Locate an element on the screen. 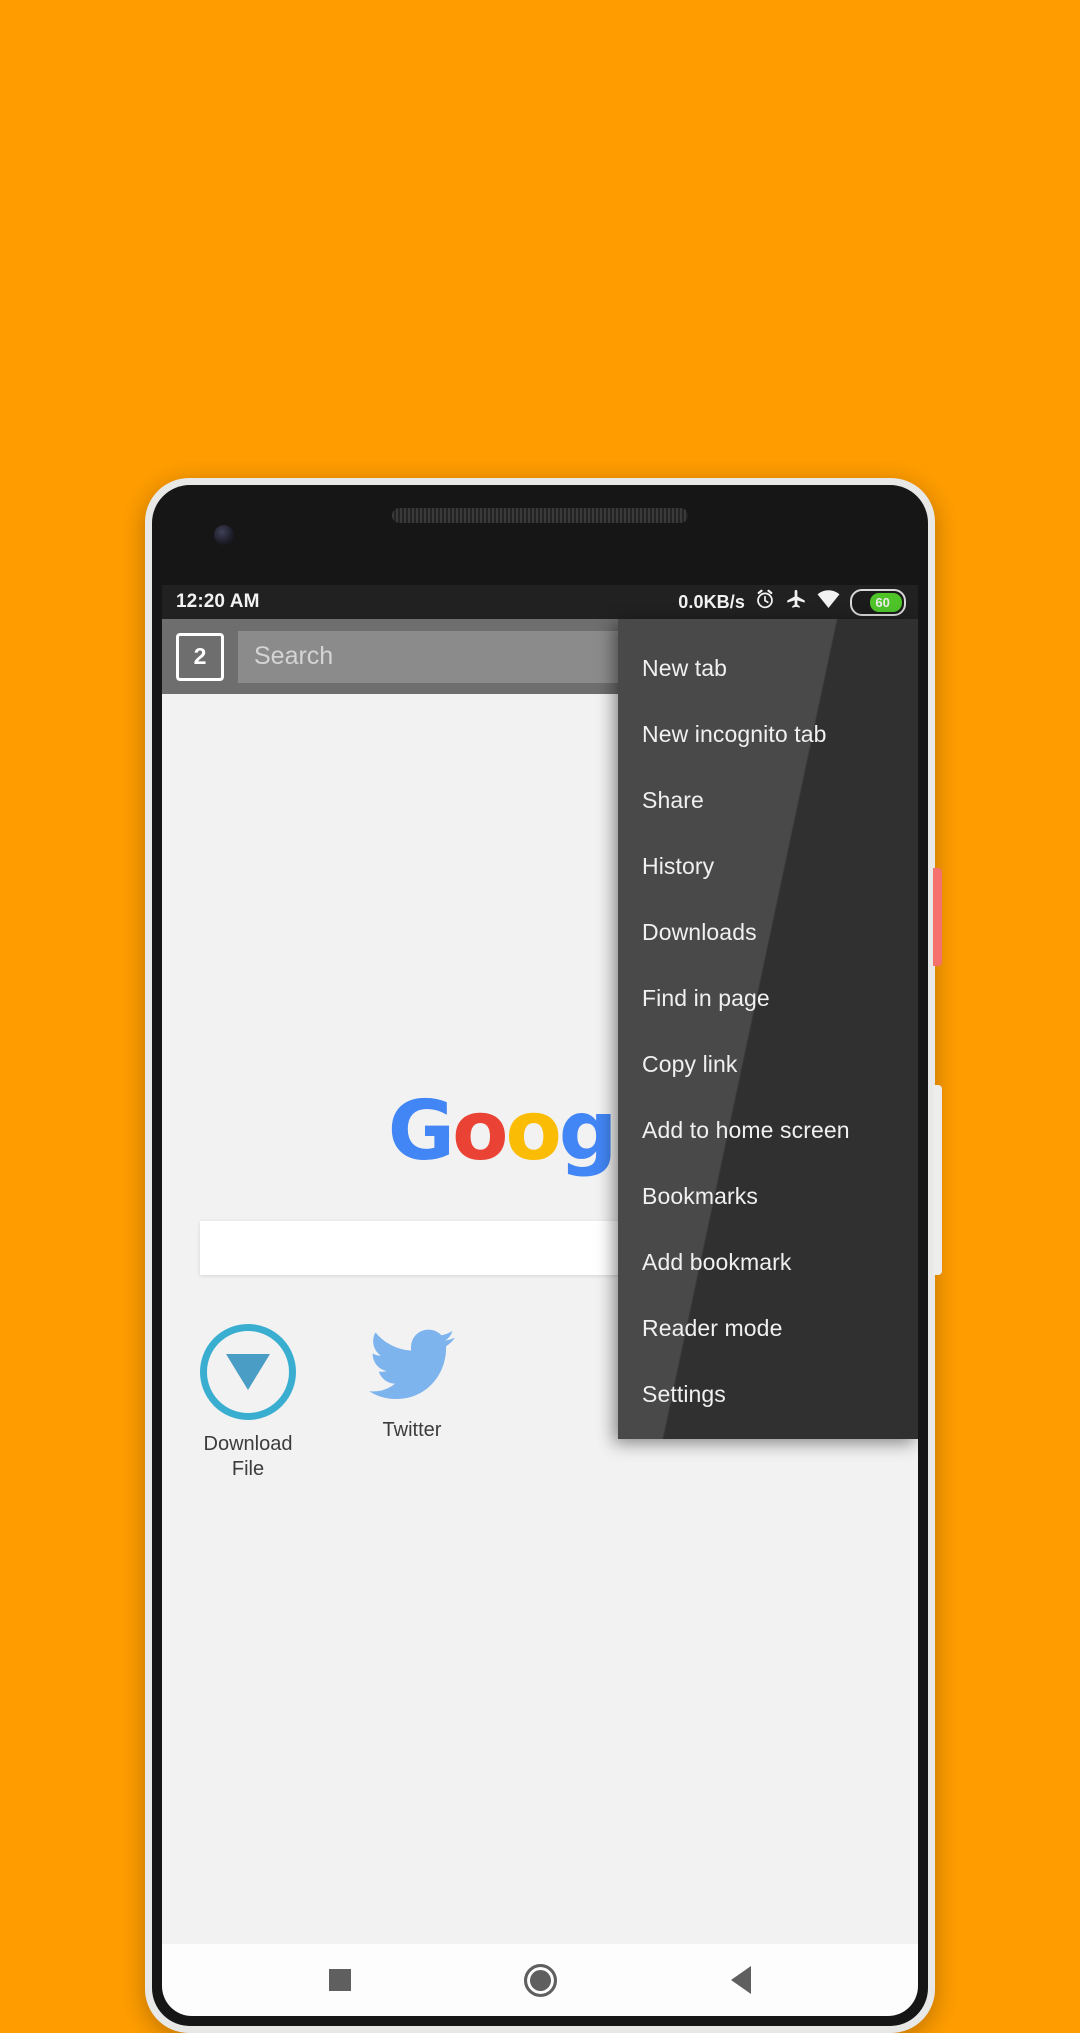 The width and height of the screenshot is (1080, 2033). battery-icon: 60 is located at coordinates (878, 602).